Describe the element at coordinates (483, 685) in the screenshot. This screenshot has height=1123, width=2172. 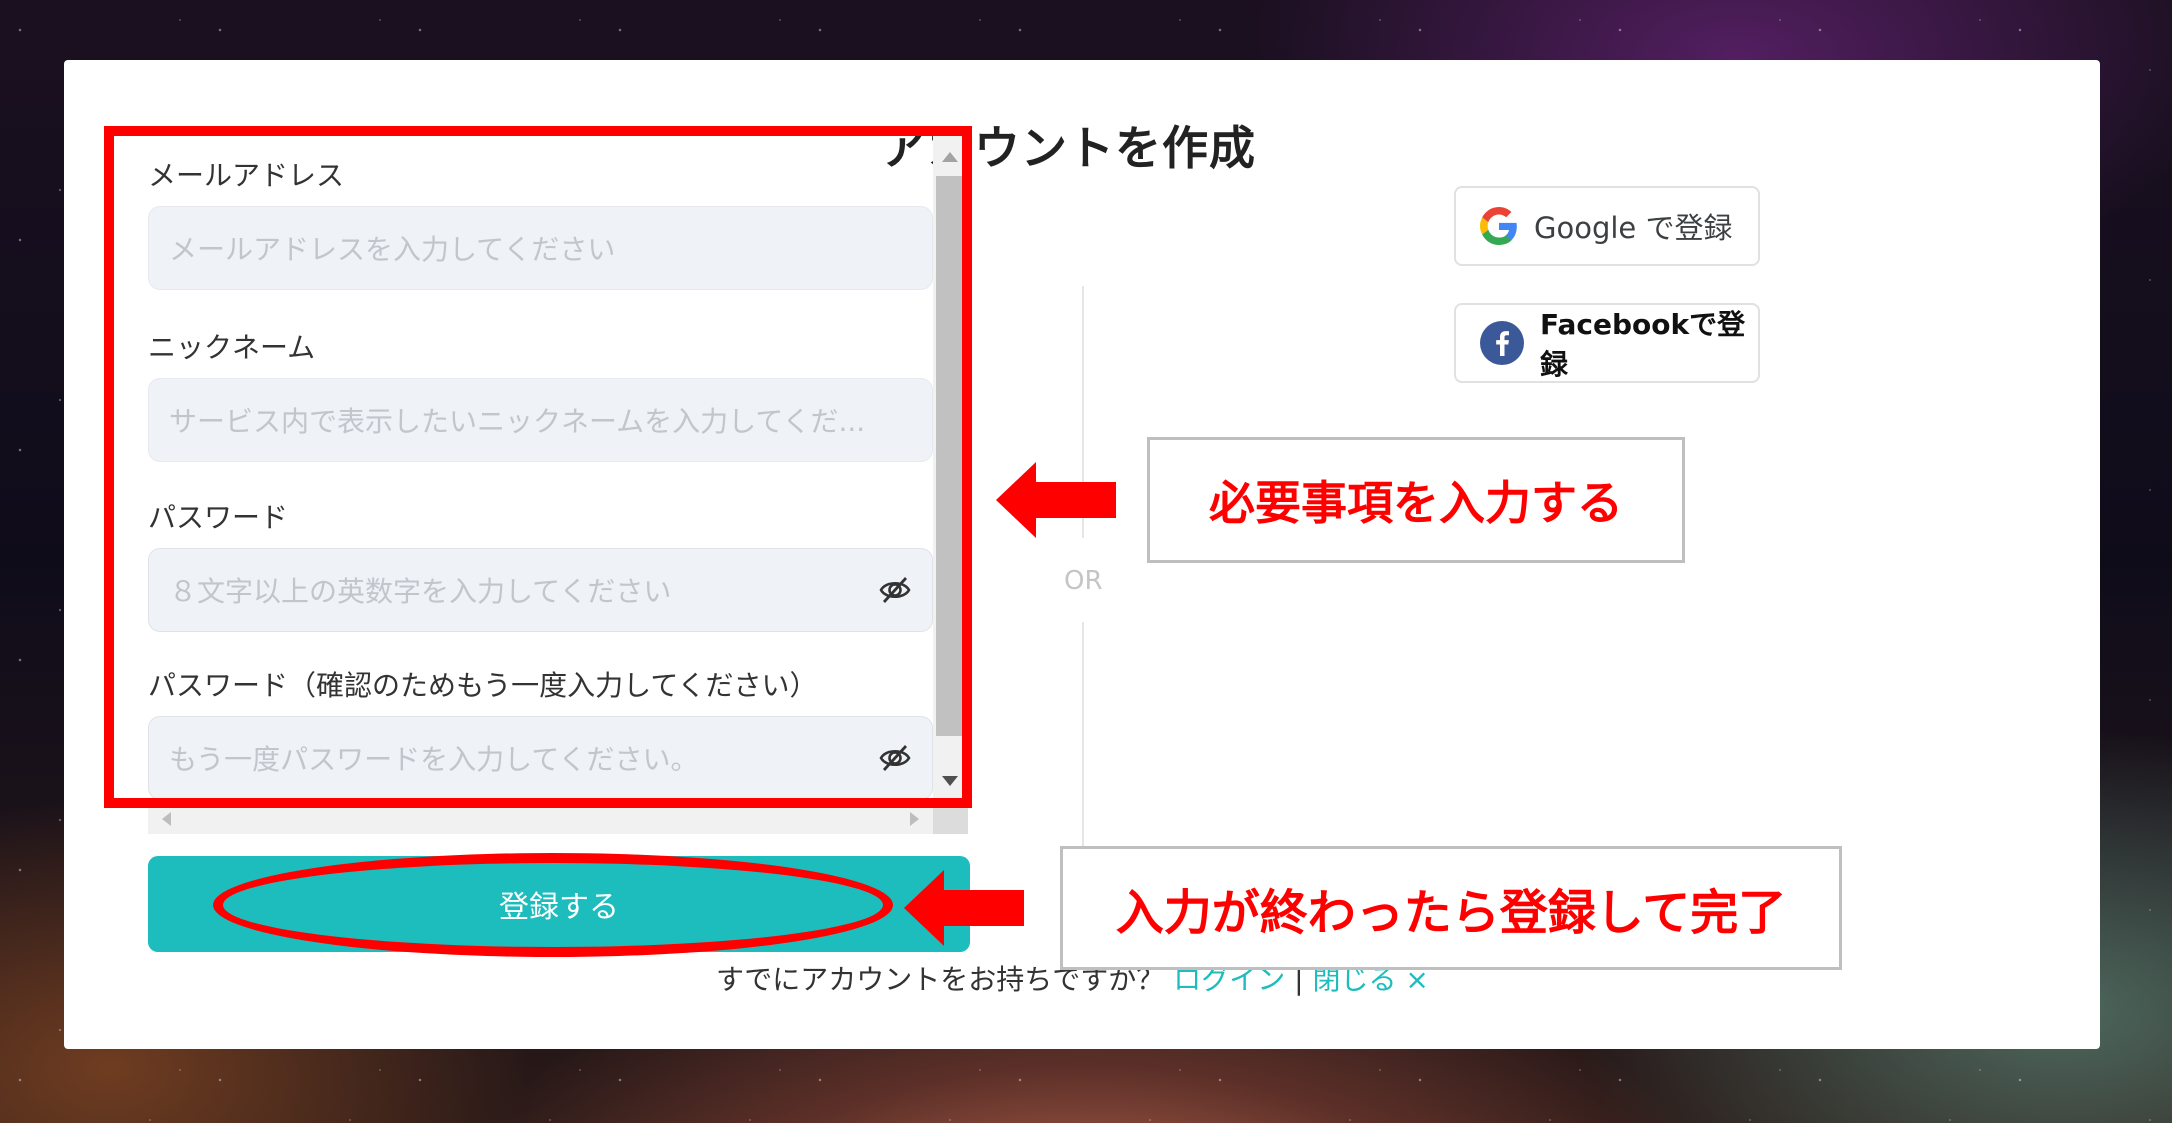
I see `password-confirm-label: パスワード（確認のためもう一度入力してください）` at that location.